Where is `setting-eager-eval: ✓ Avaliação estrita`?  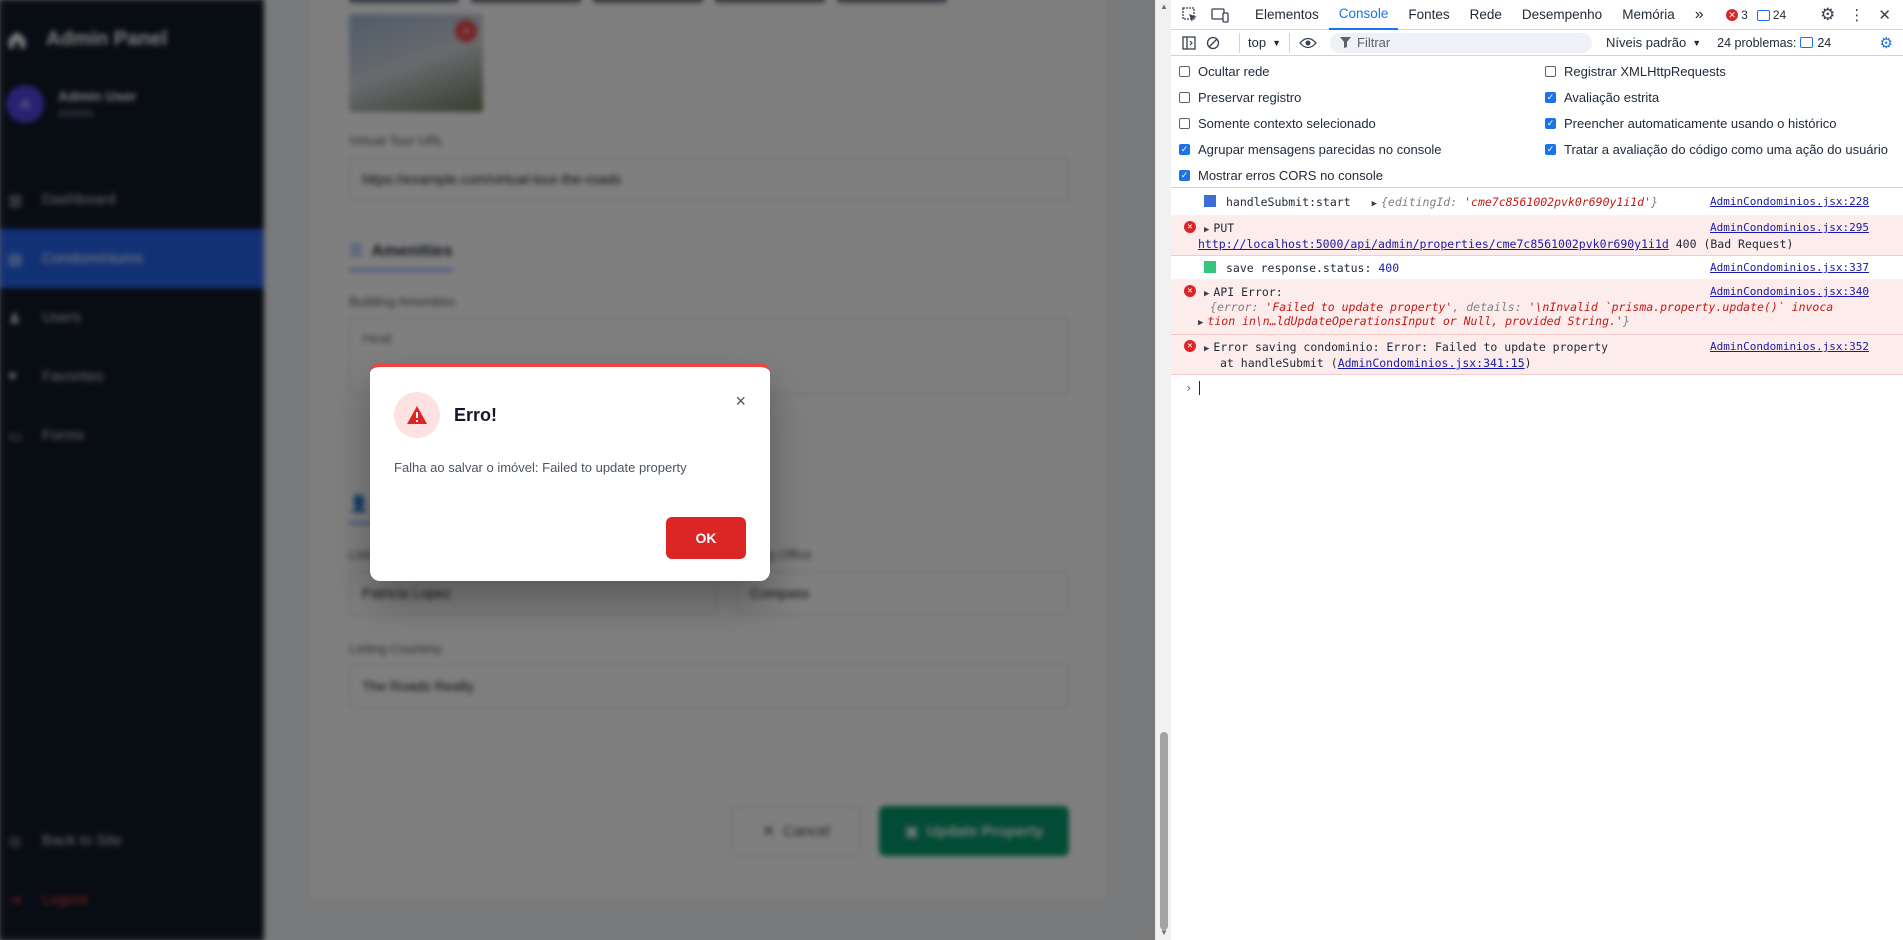
setting-eager-eval: ✓ Avaliação estrita is located at coordinates (1602, 97).